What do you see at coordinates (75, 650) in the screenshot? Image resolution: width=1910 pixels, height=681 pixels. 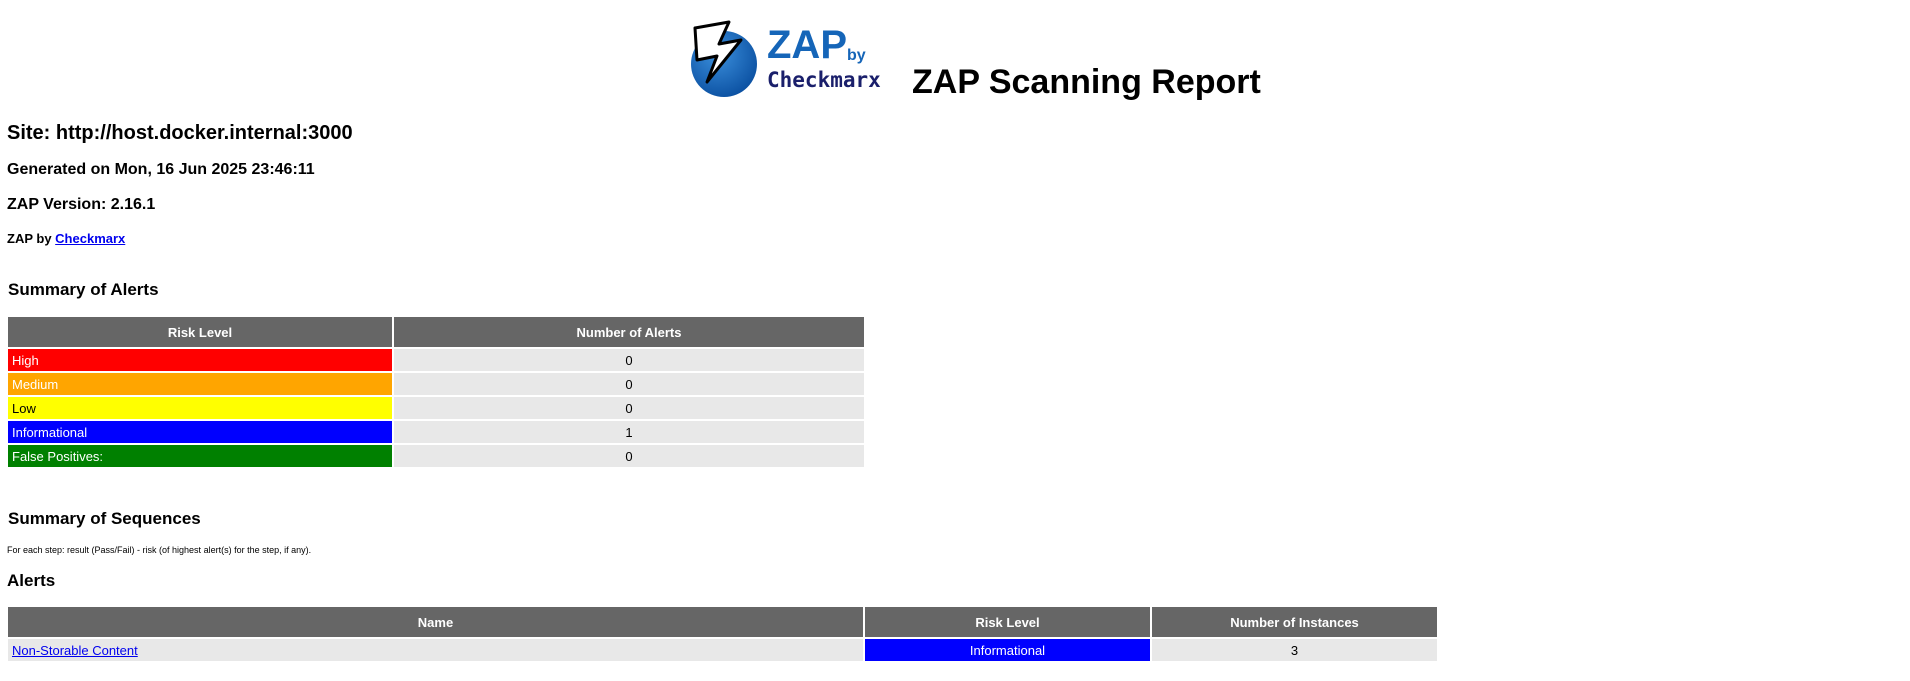 I see `alert-name-link: Non-Storable Content` at bounding box center [75, 650].